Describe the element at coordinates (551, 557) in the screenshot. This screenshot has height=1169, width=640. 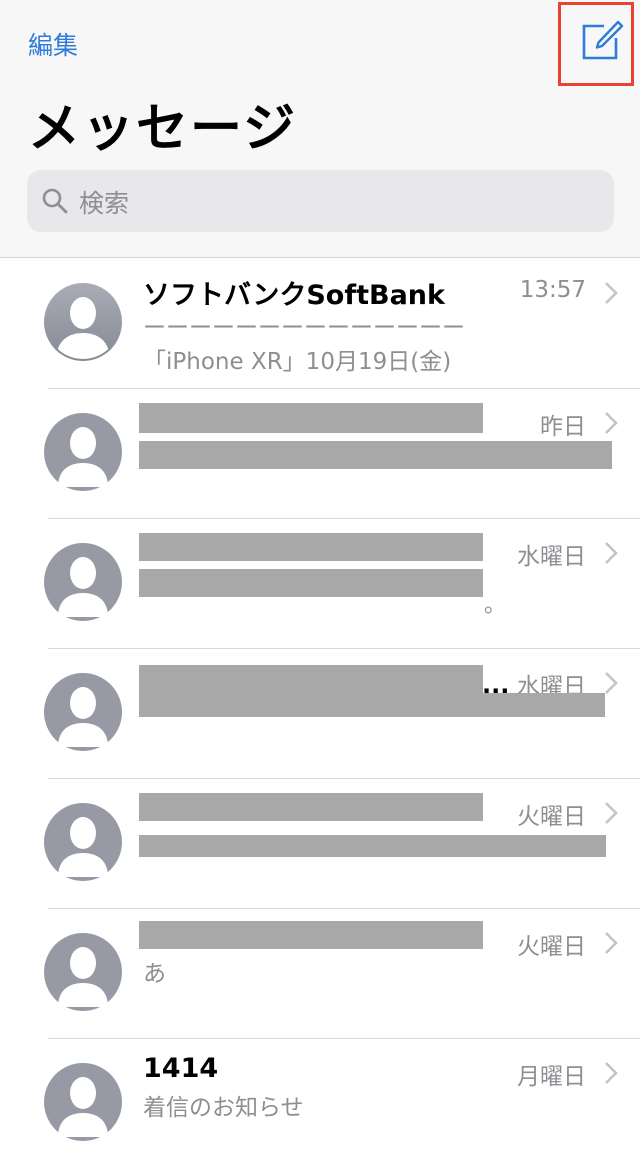
I see `timestamp: 水曜日` at that location.